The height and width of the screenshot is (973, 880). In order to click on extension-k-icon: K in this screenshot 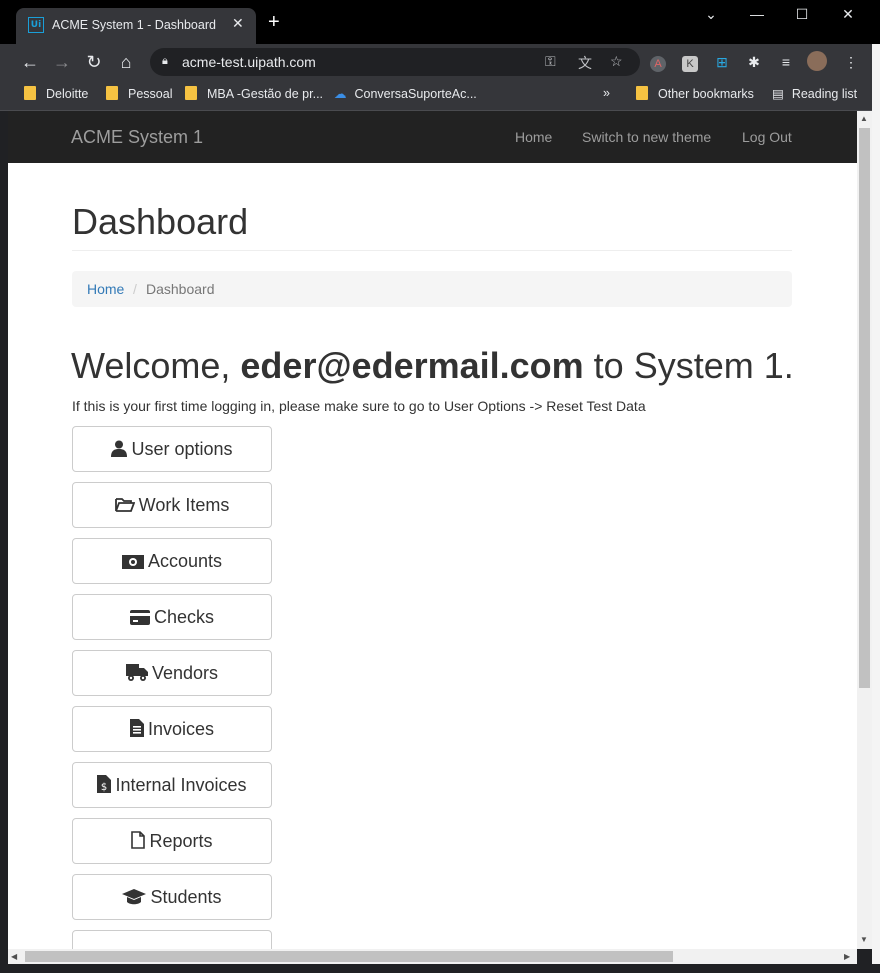, I will do `click(690, 62)`.